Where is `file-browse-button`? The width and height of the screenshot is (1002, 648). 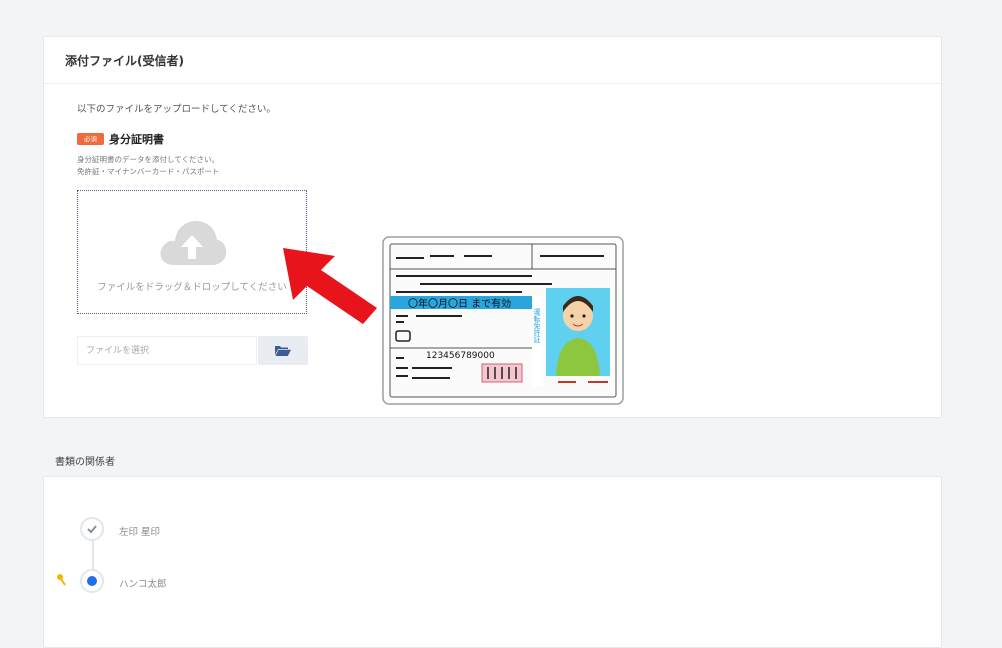 file-browse-button is located at coordinates (283, 350).